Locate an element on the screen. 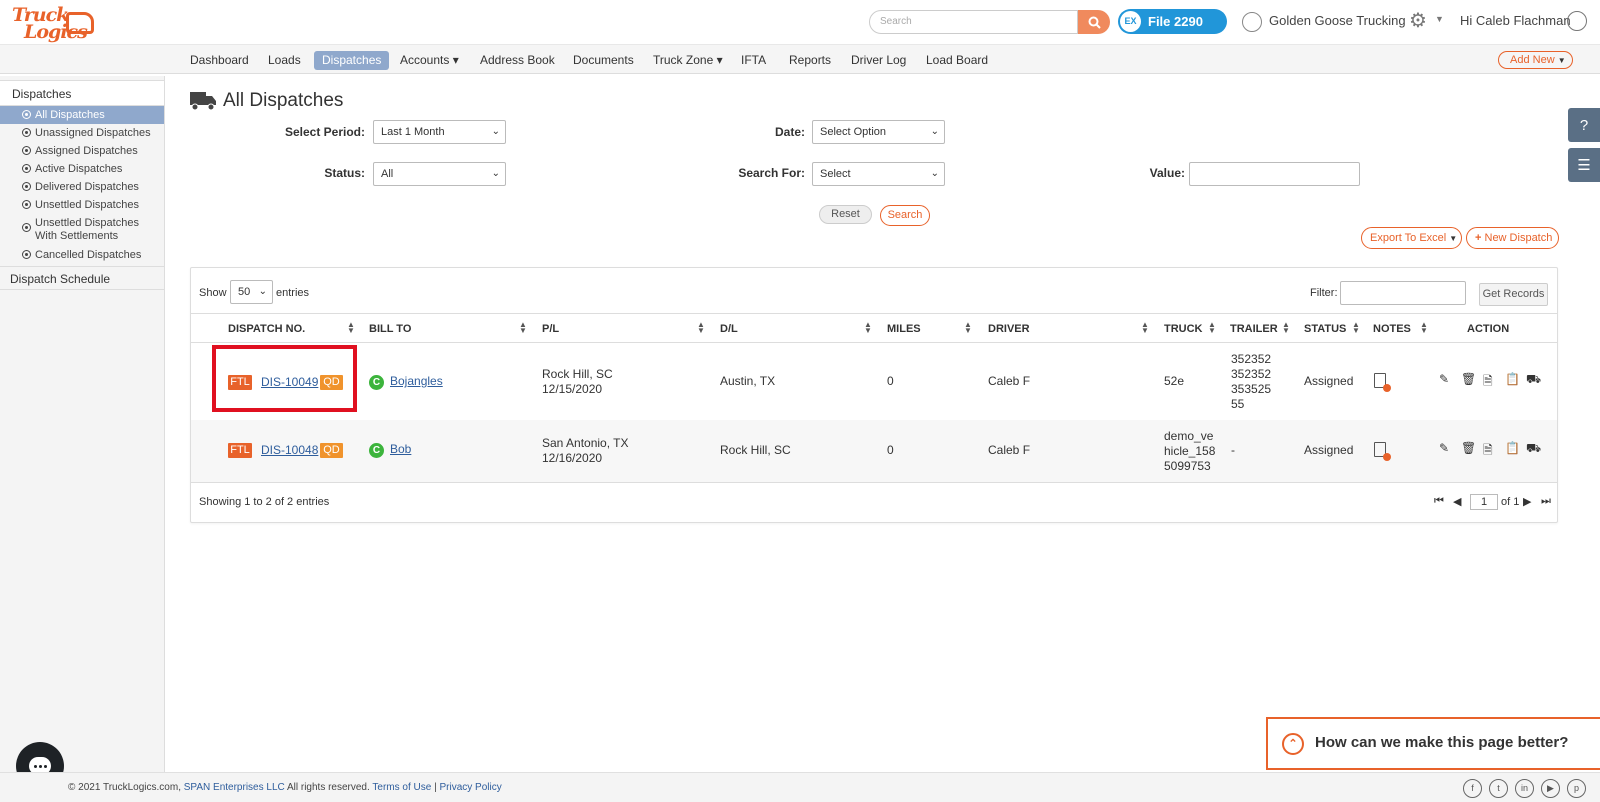  new-dispatch-button: + New Dispatch is located at coordinates (1512, 238).